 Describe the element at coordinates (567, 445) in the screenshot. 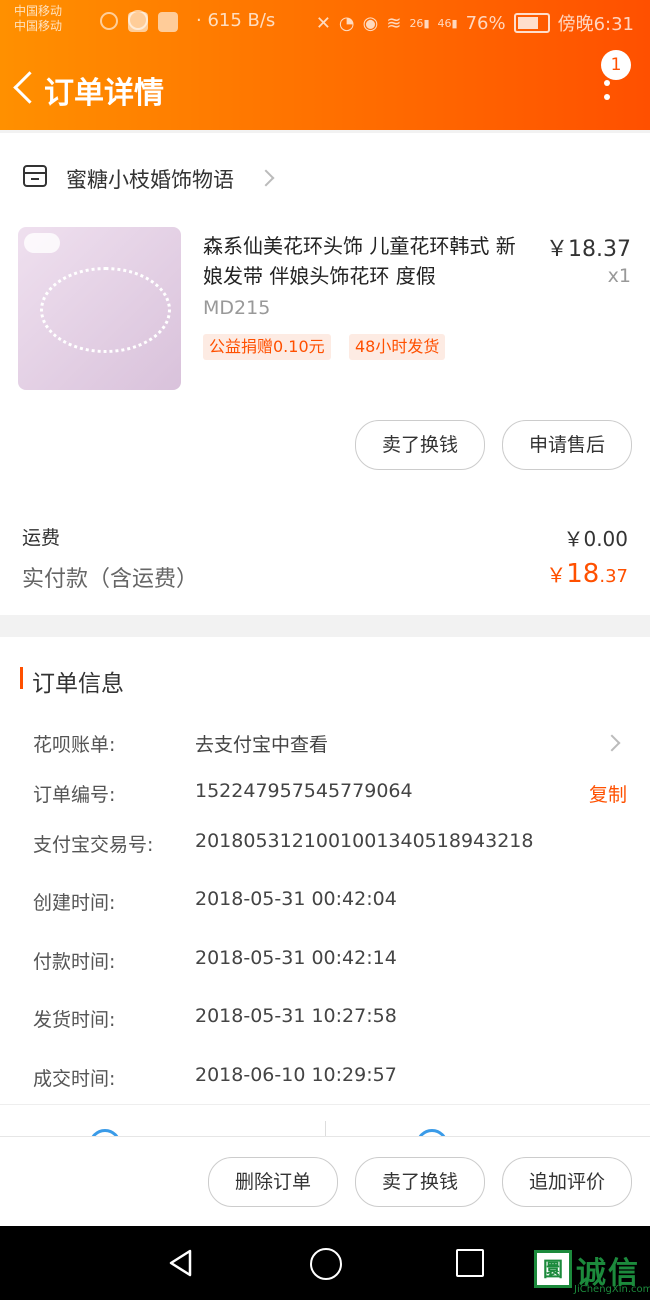

I see `after-sales-button: 申请售后` at that location.